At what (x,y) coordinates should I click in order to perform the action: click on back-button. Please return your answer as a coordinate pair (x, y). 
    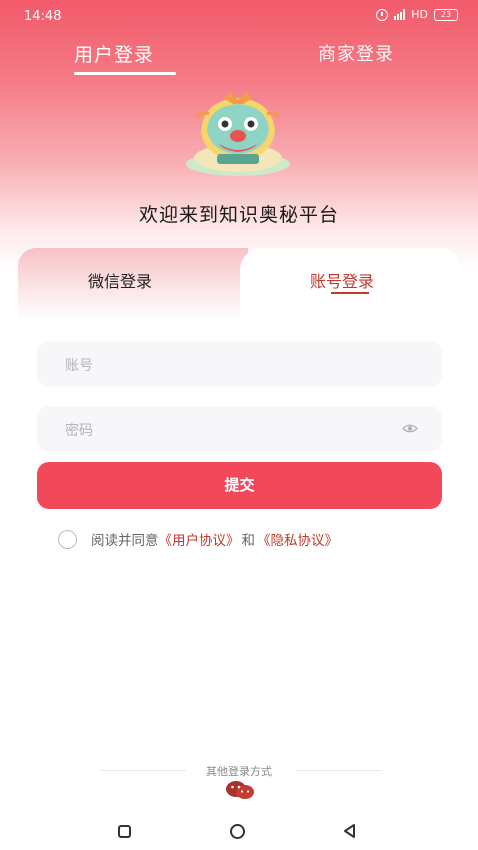
    Looking at the image, I should click on (350, 831).